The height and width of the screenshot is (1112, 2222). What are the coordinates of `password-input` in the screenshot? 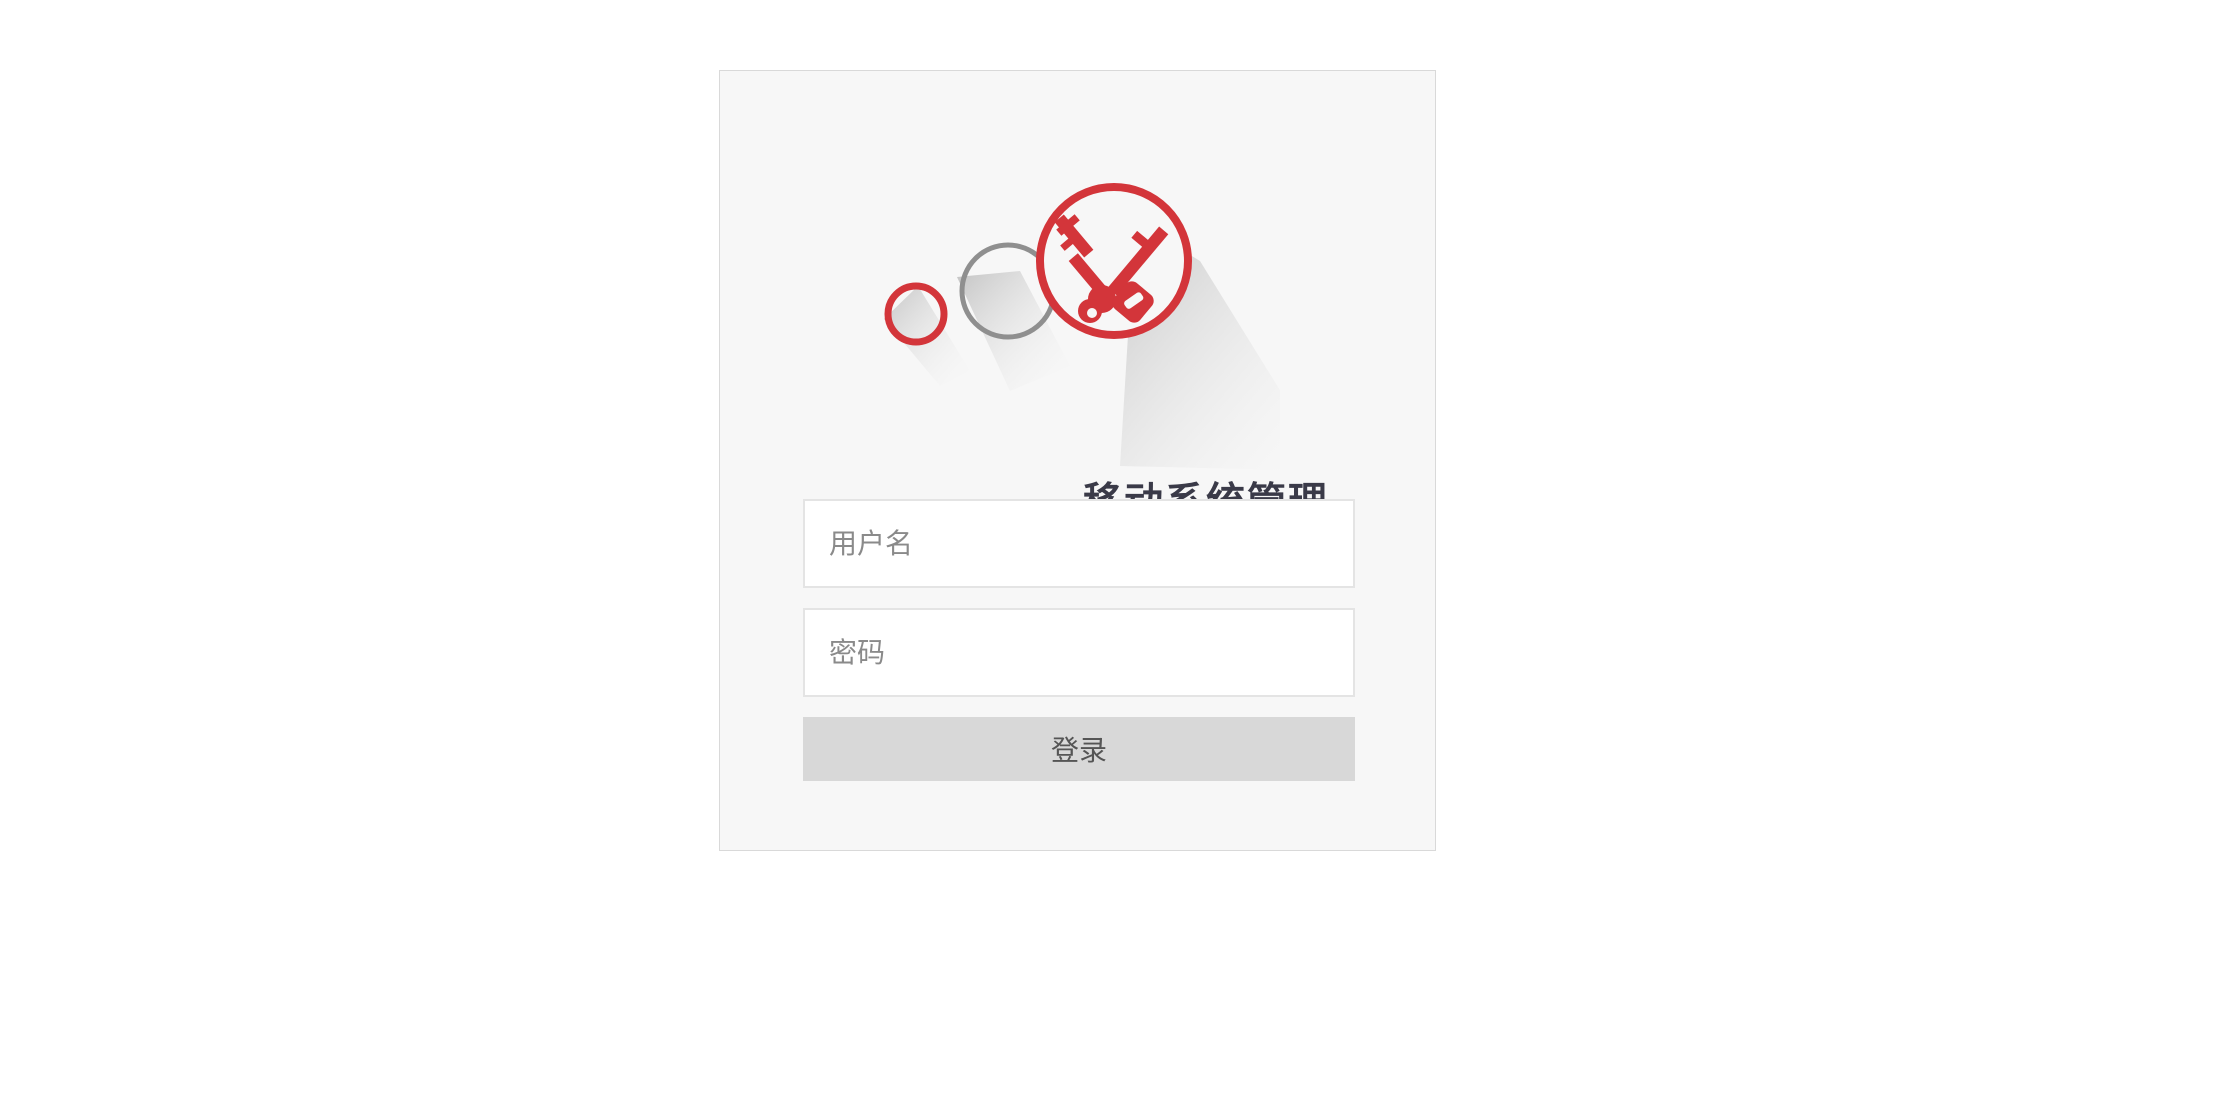 It's located at (1079, 652).